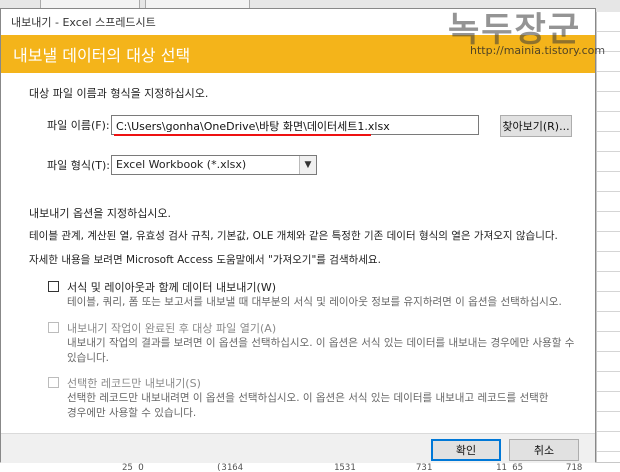 The width and height of the screenshot is (620, 472). Describe the element at coordinates (53, 286) in the screenshot. I see `export-with-formatting-checkbox` at that location.